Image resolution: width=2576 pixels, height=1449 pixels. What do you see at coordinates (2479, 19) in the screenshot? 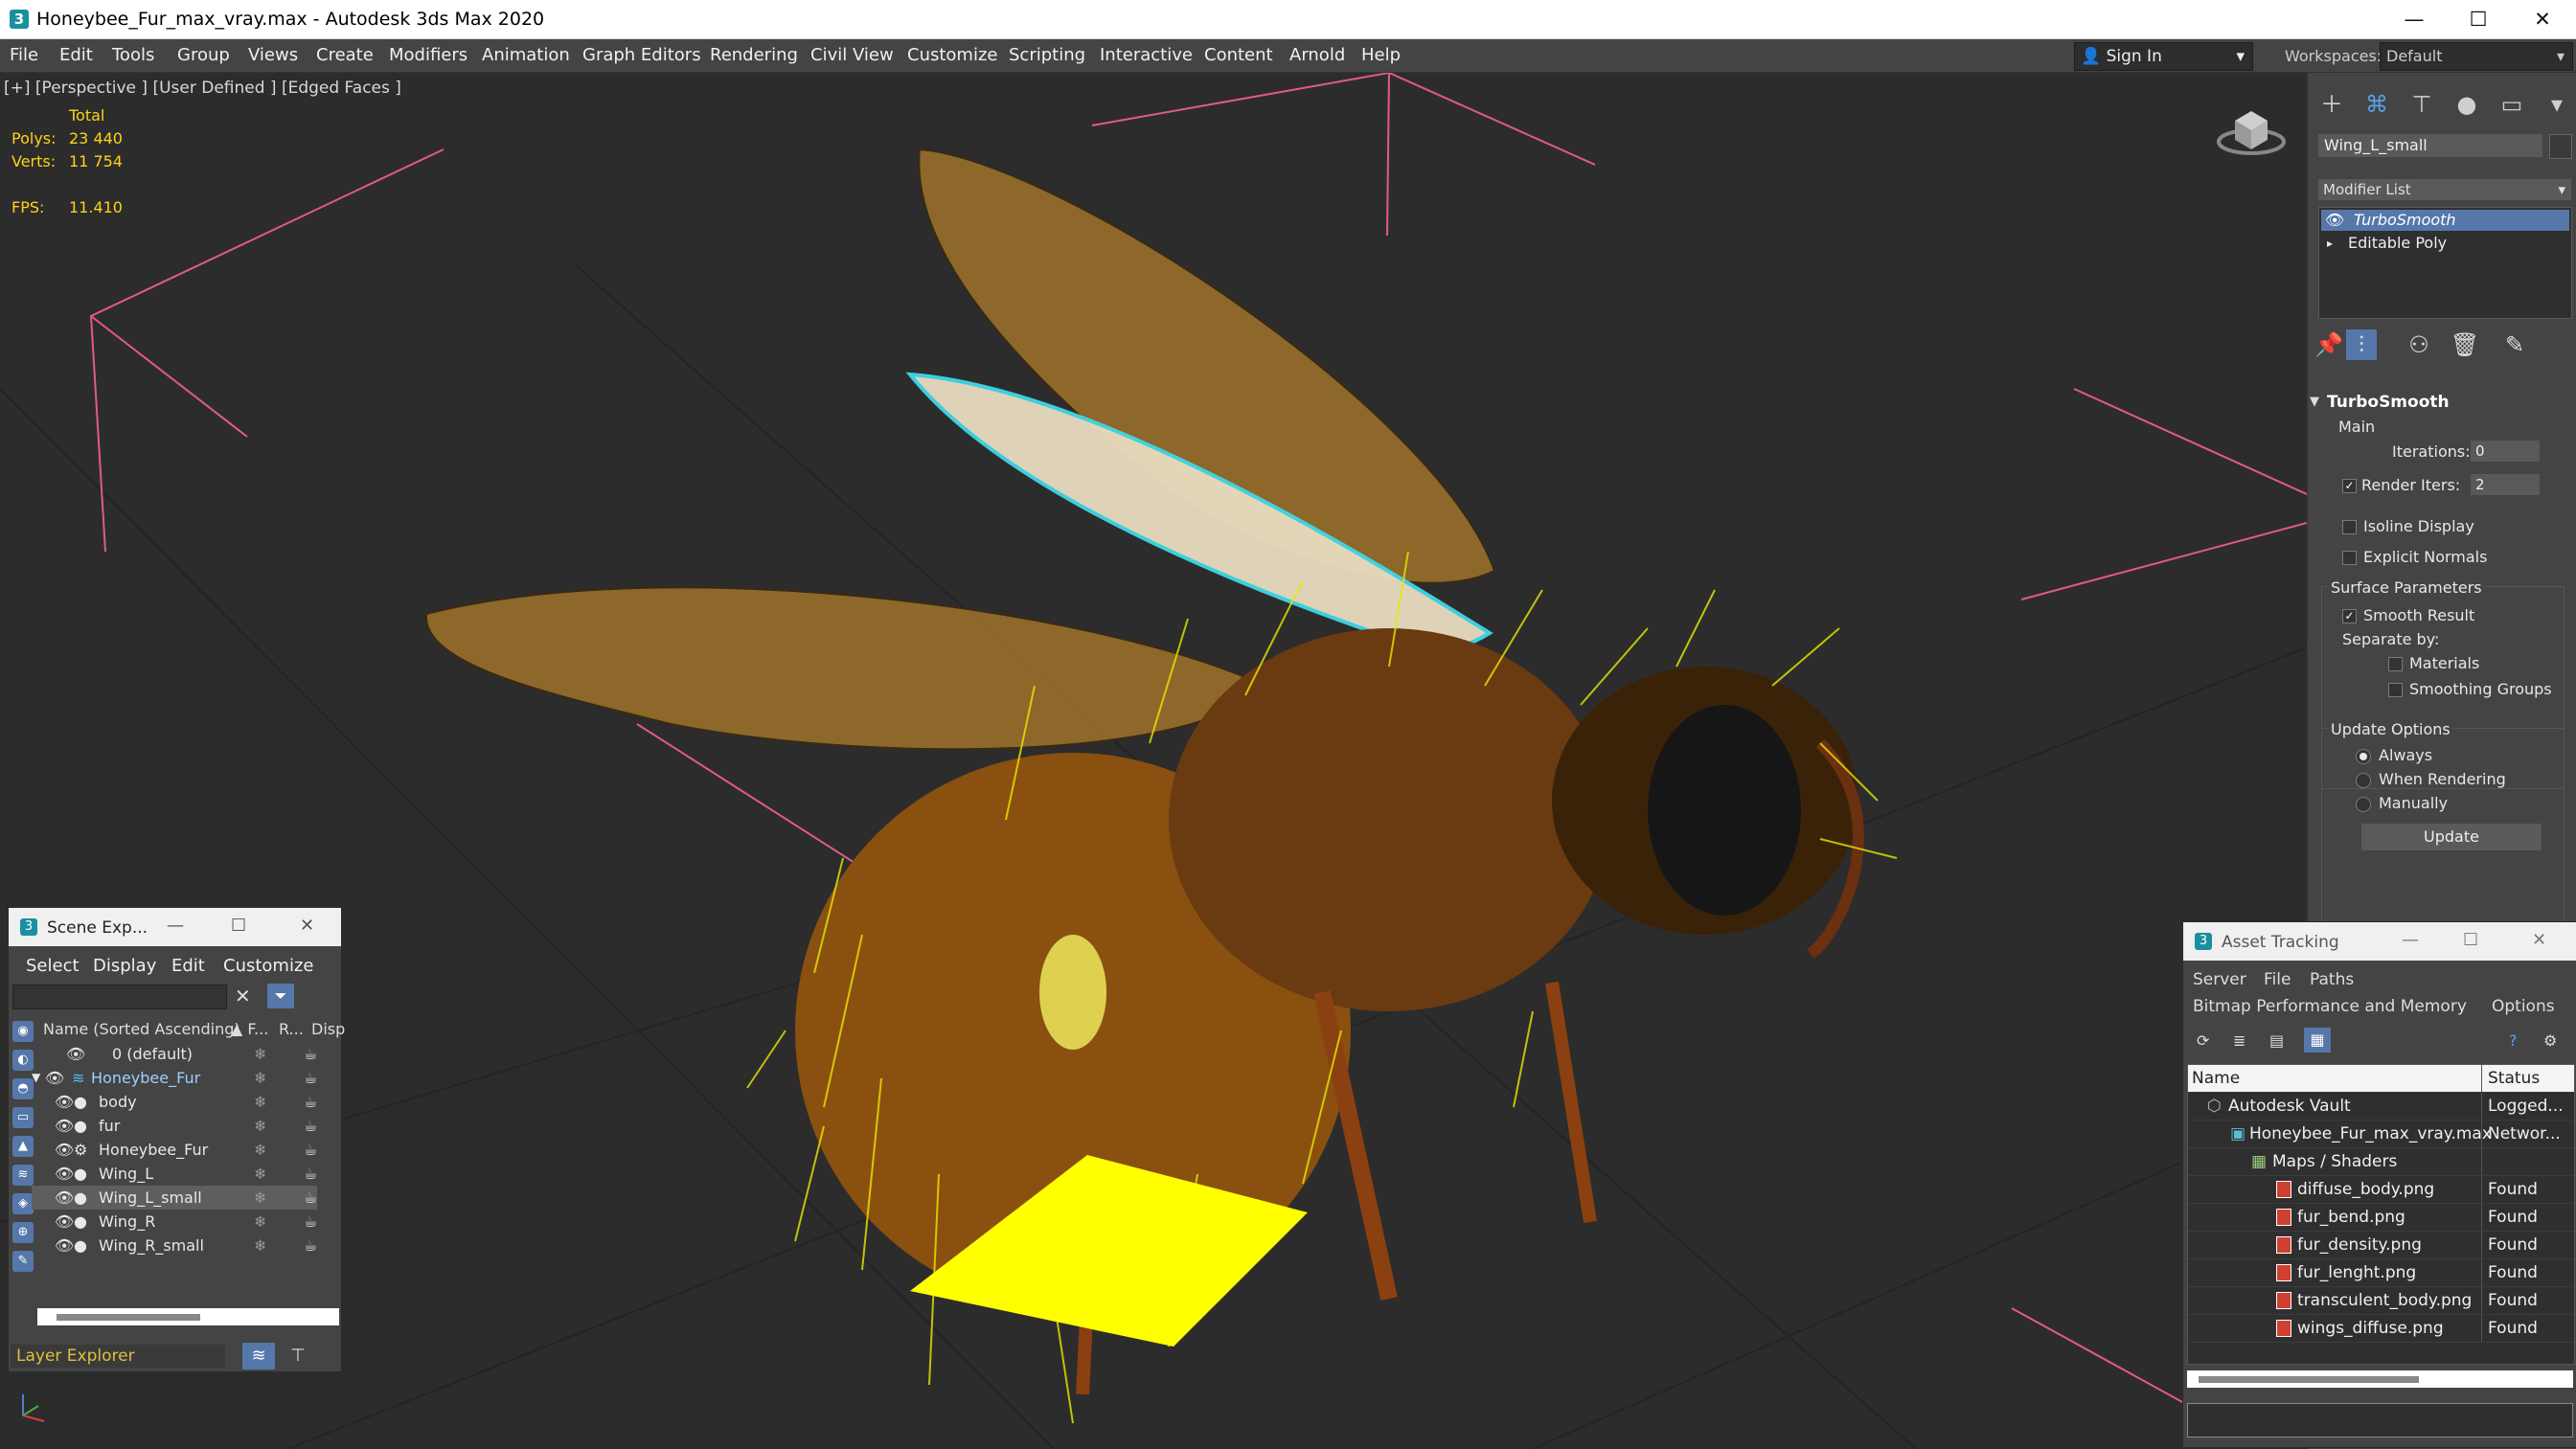
I see `maximize-button: ☐` at bounding box center [2479, 19].